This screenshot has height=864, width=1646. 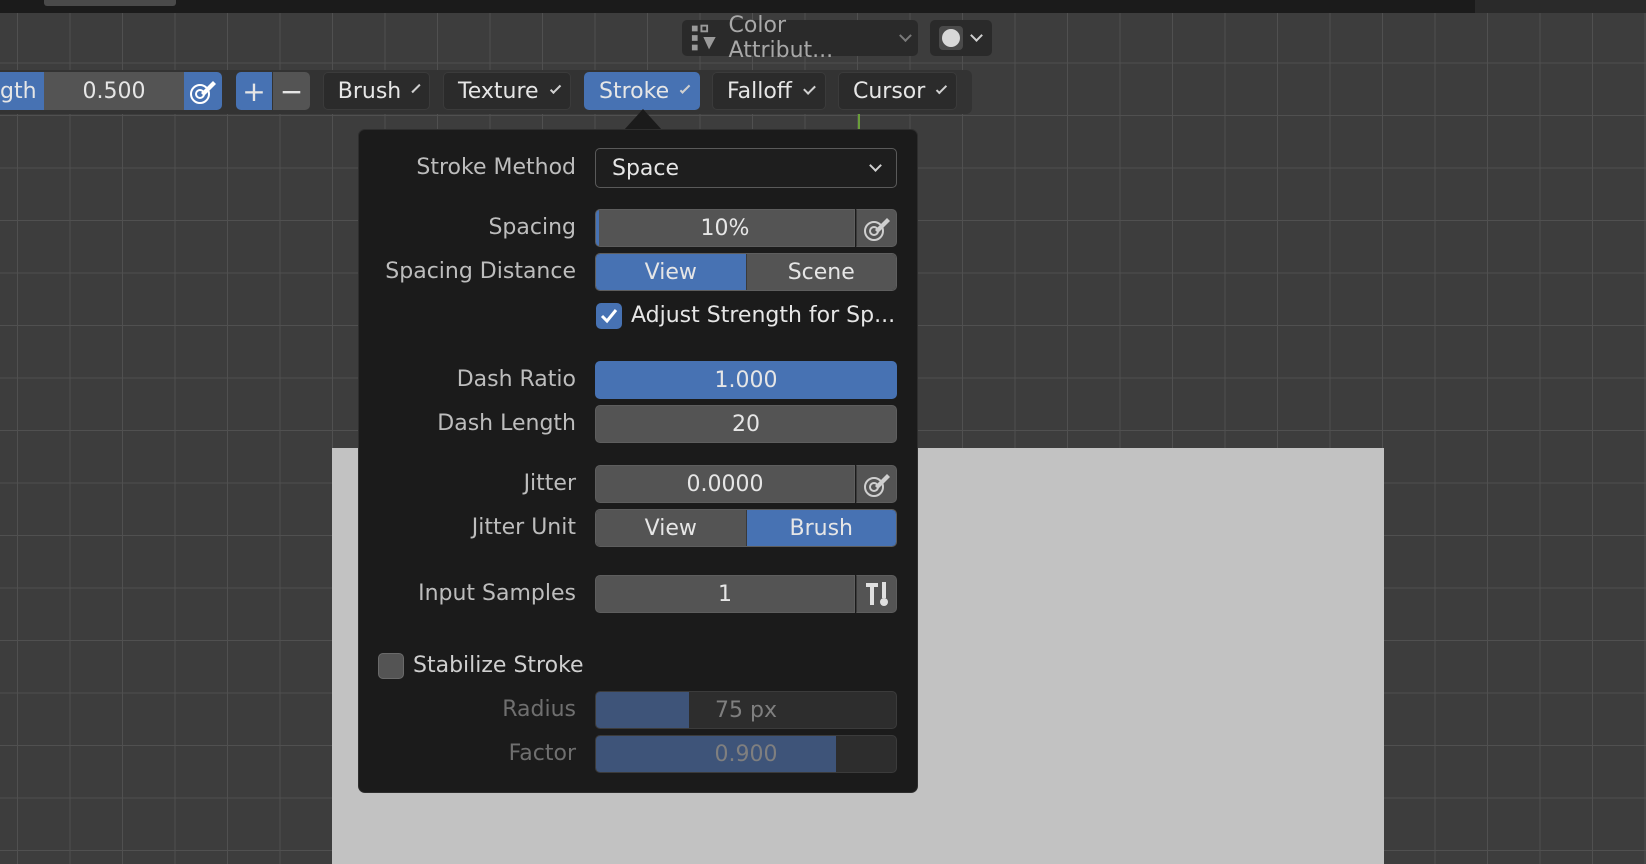 What do you see at coordinates (634, 91) in the screenshot?
I see `stroke-menu-label: Stroke` at bounding box center [634, 91].